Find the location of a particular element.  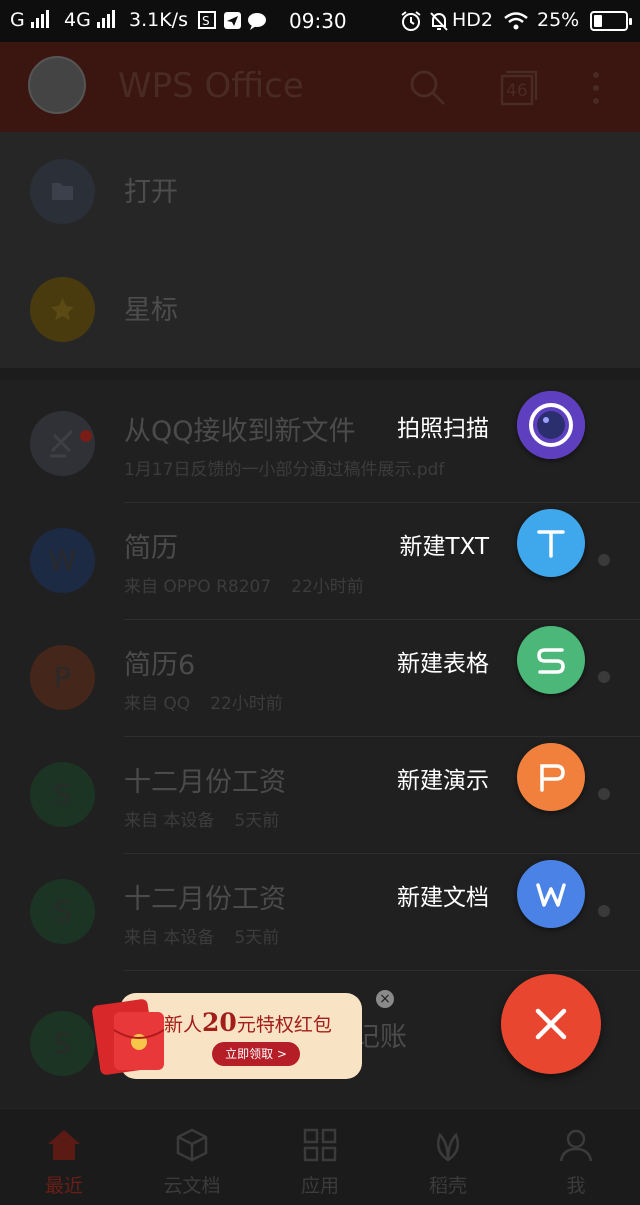

file-source: 来自 QQ is located at coordinates (157, 704).